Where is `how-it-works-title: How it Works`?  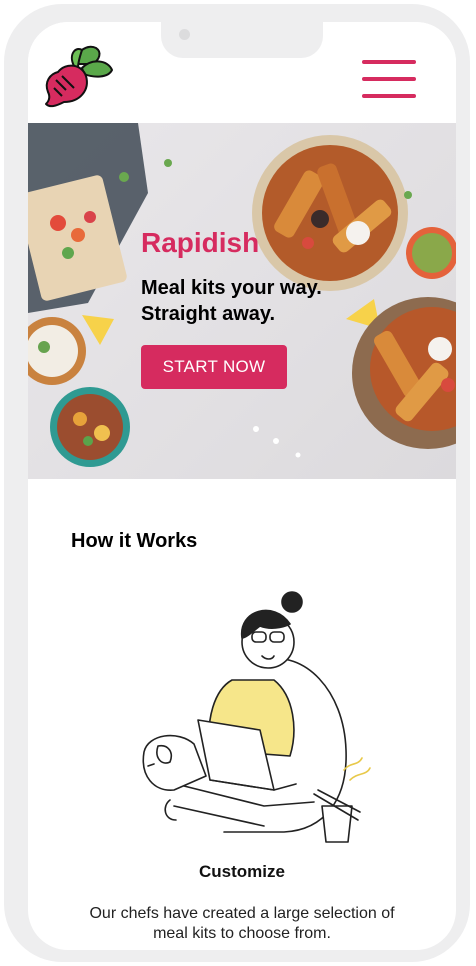
how-it-works-title: How it Works is located at coordinates (134, 541).